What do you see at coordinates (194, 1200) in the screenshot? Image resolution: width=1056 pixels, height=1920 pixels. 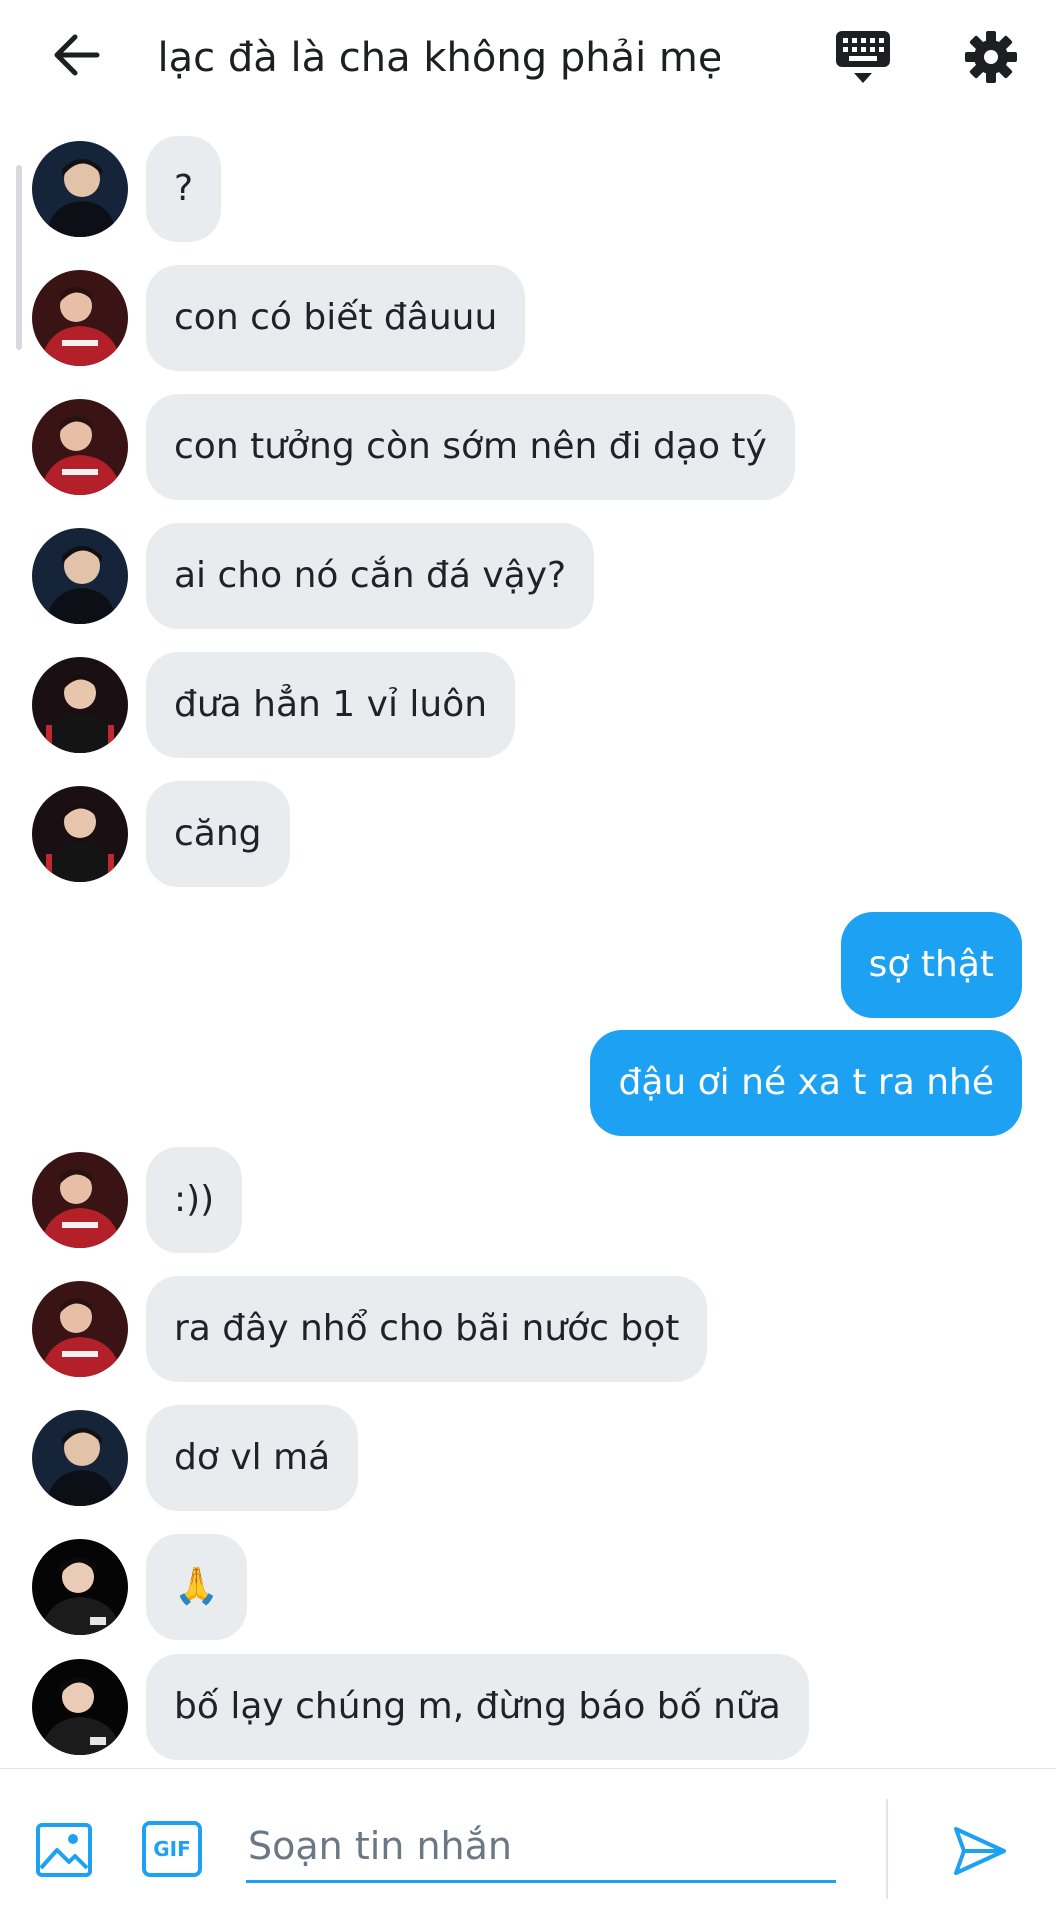 I see `message-bubble: :))` at bounding box center [194, 1200].